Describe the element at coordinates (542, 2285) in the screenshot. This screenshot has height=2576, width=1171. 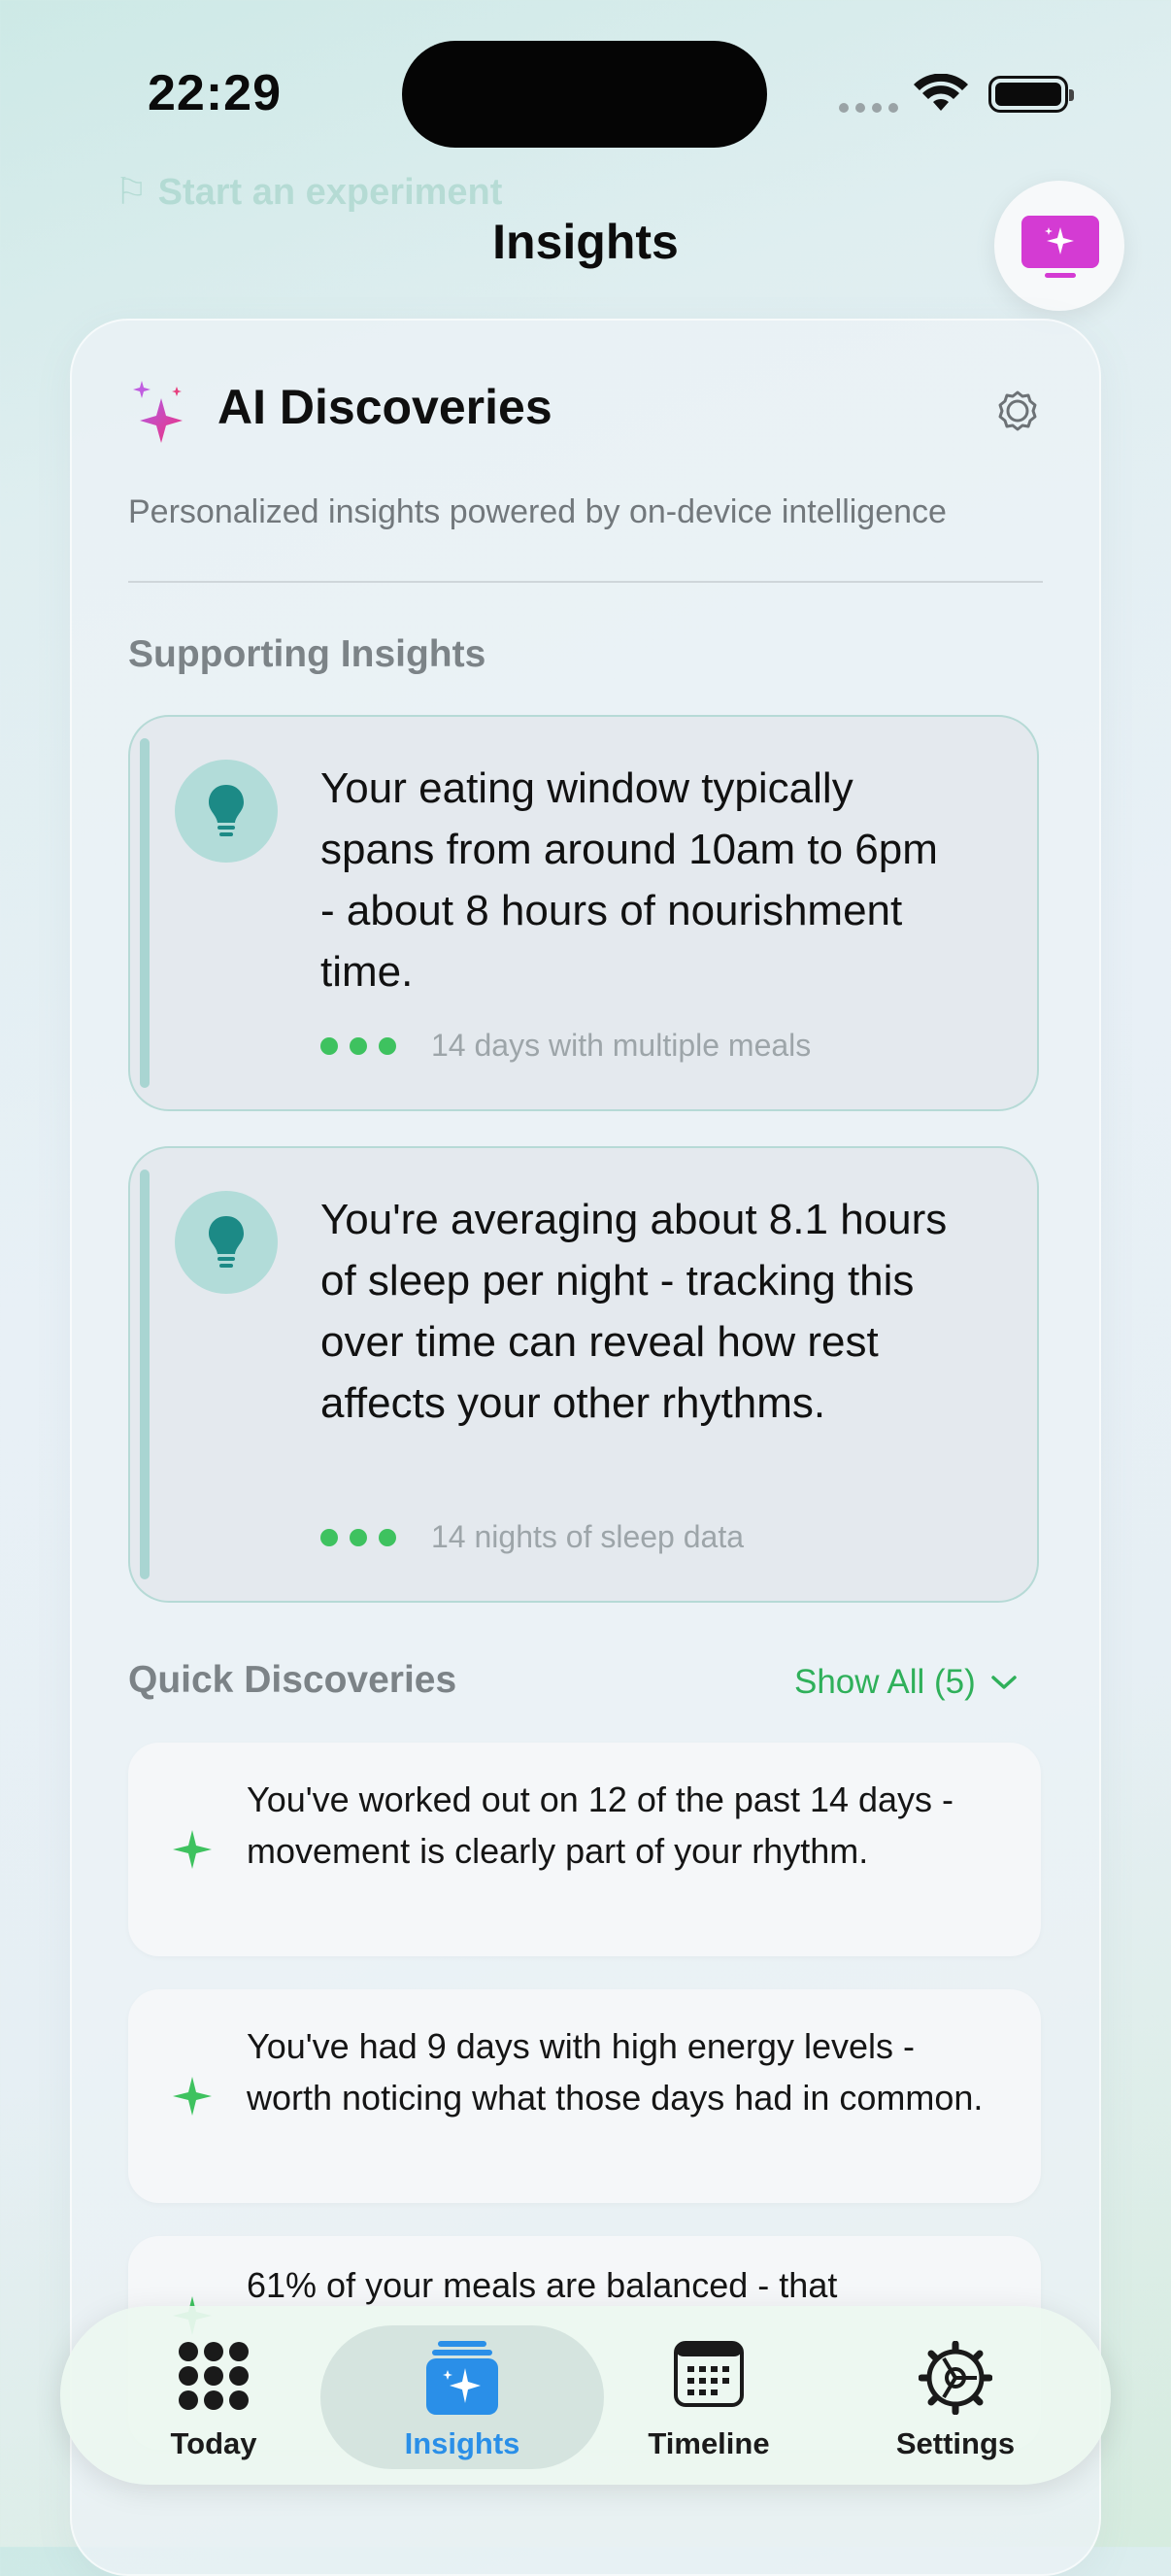
I see `quick-discovery-text: 61% of your meals are balanced - that` at that location.